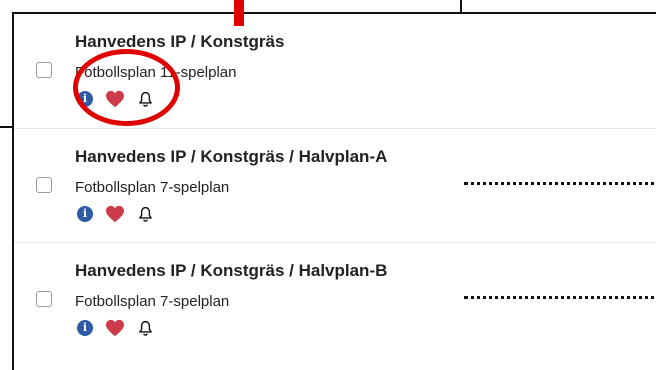 This screenshot has width=656, height=370. I want to click on facility-type: Fotbollsplan 11-spelplan, so click(156, 72).